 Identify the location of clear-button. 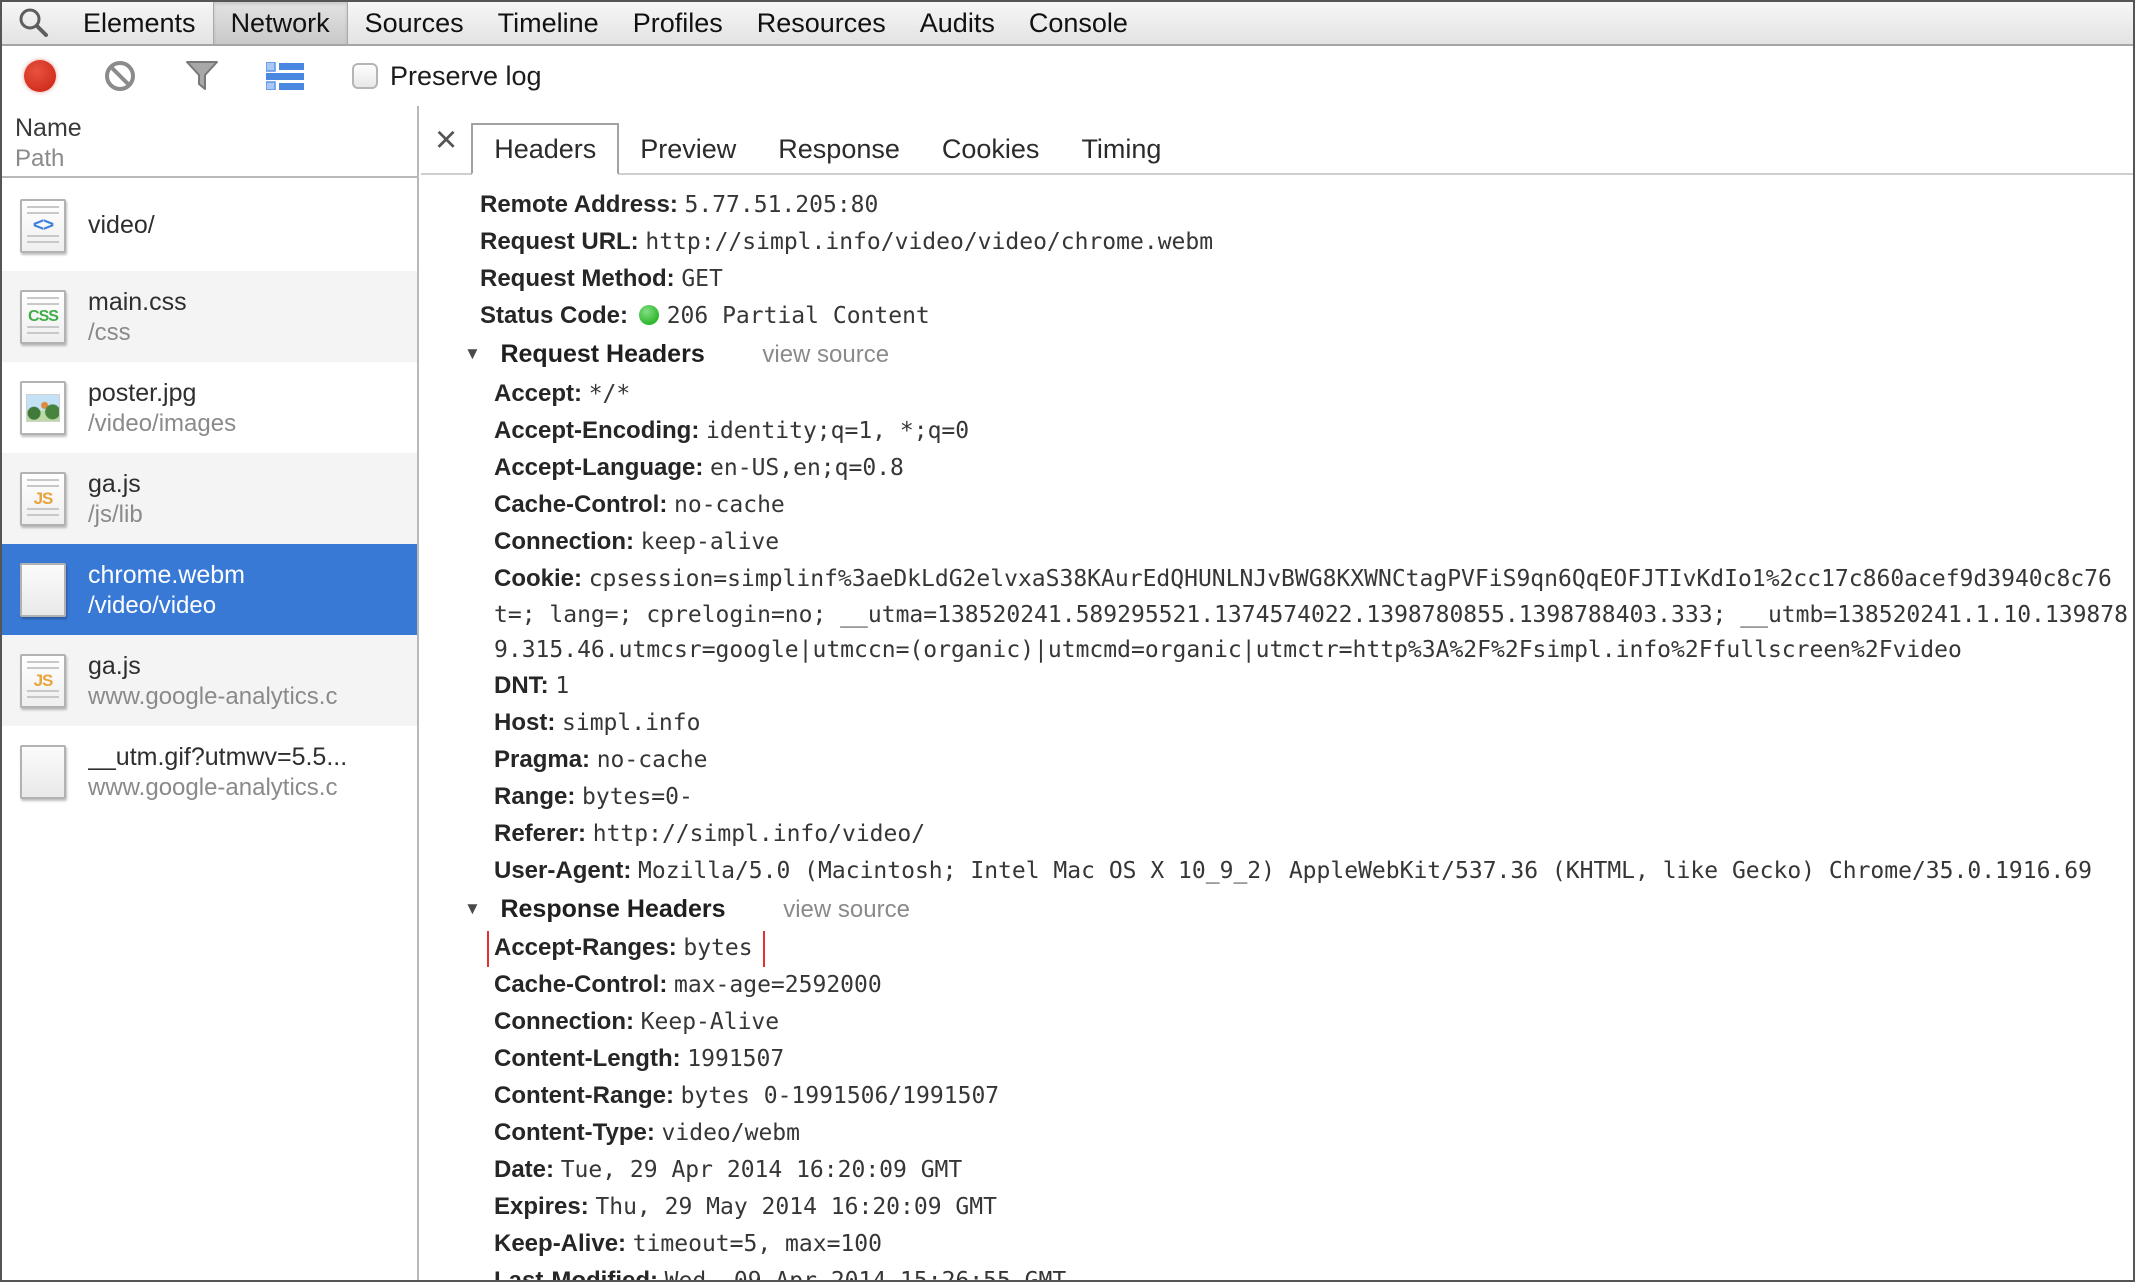
(120, 76).